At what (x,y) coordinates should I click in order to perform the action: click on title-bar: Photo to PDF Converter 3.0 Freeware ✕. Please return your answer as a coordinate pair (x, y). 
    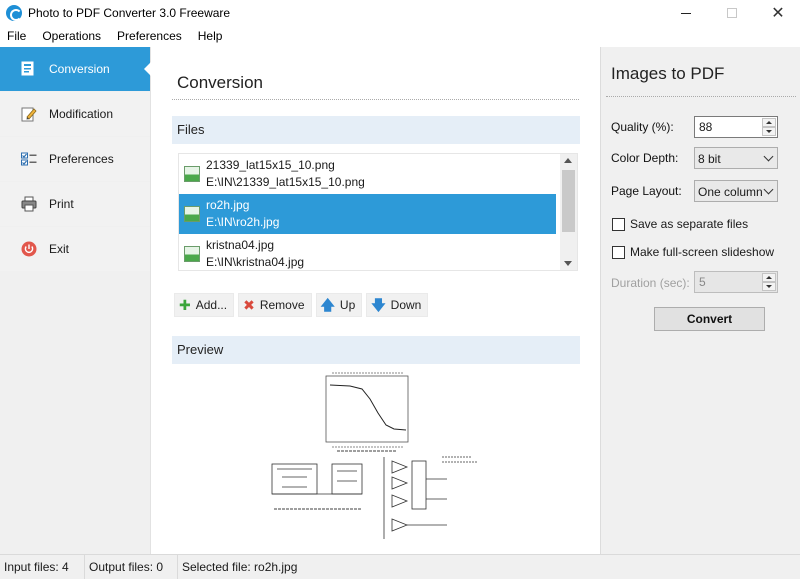
    Looking at the image, I should click on (400, 13).